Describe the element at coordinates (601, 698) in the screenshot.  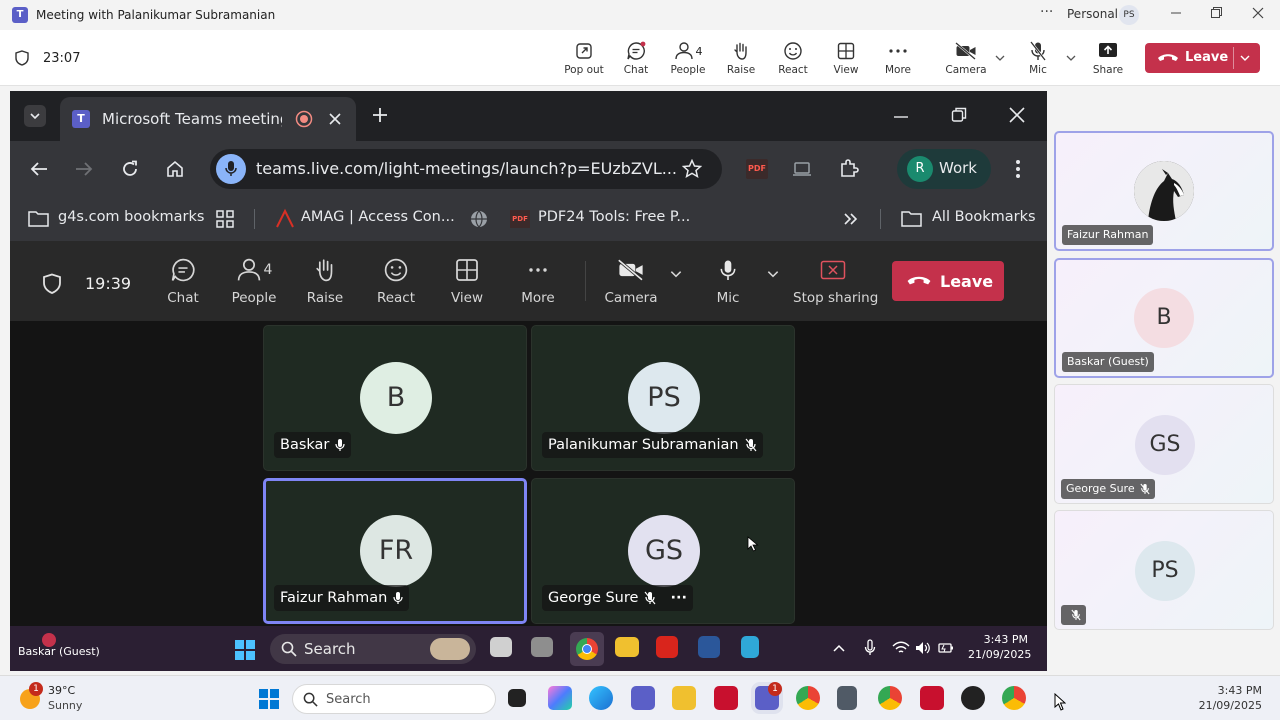
I see `edge-icon` at that location.